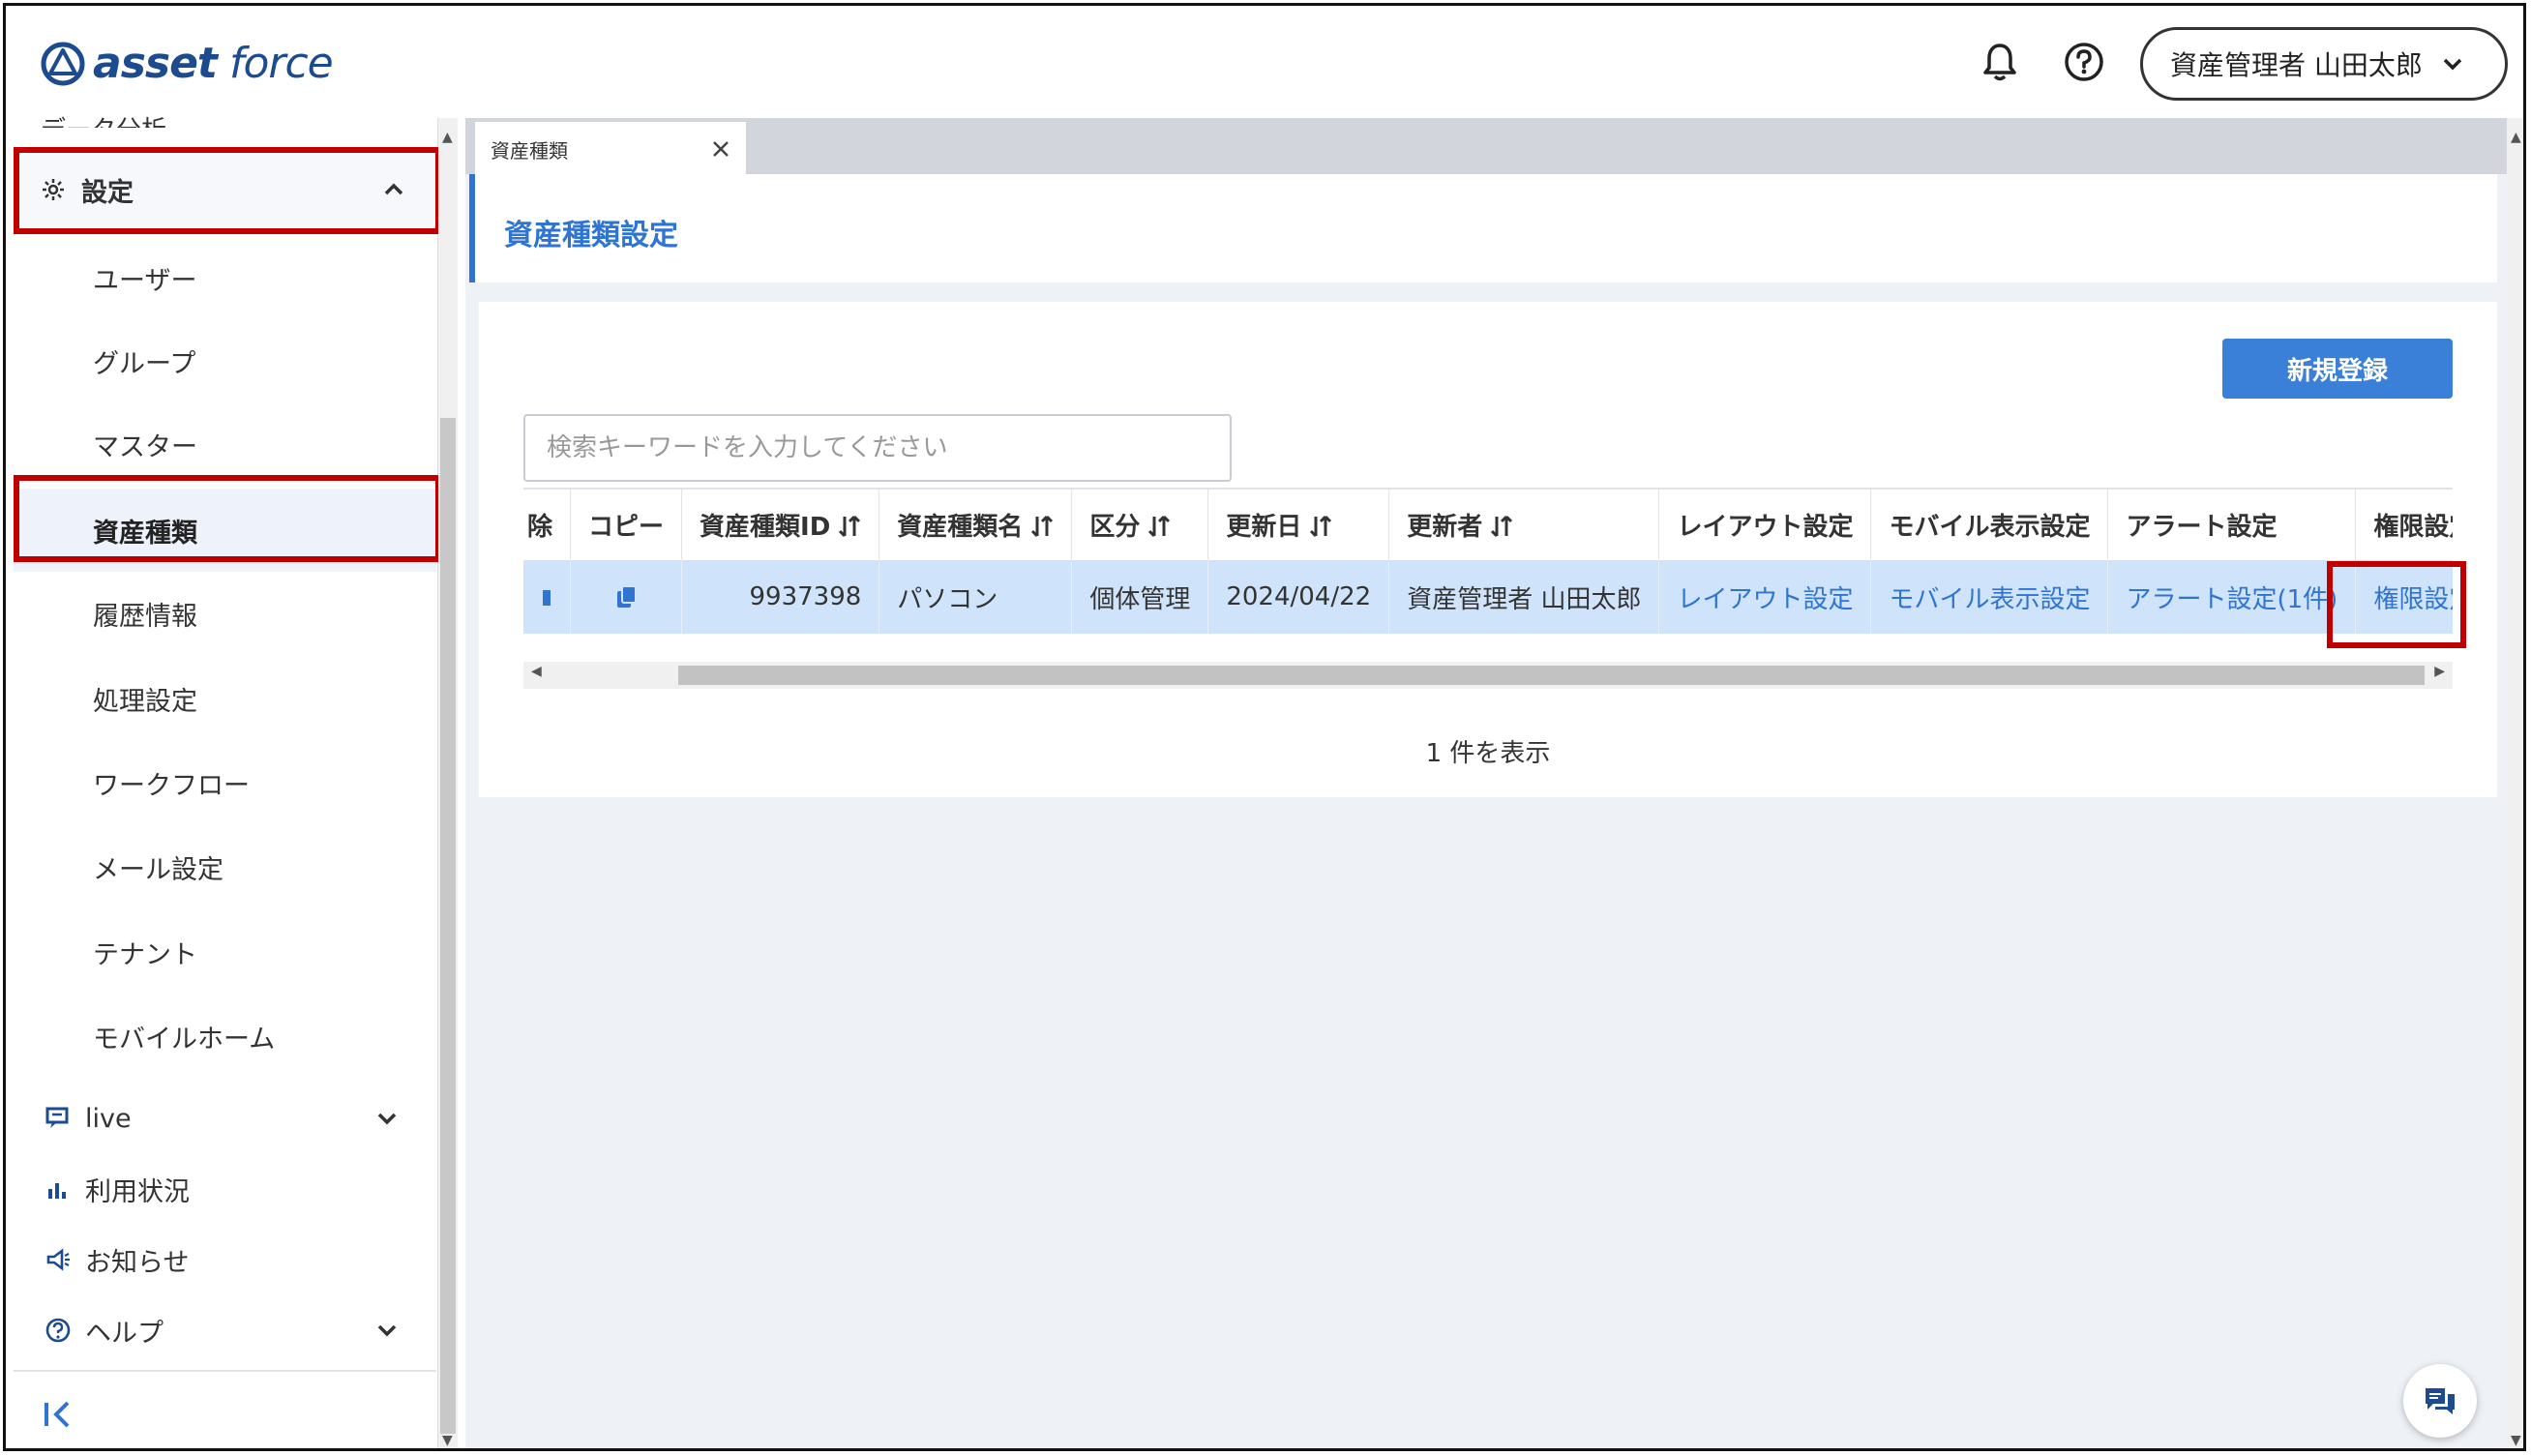 The width and height of the screenshot is (2531, 1456). Describe the element at coordinates (171, 785) in the screenshot. I see `sidebar-subitem-label: ワークフロー` at that location.